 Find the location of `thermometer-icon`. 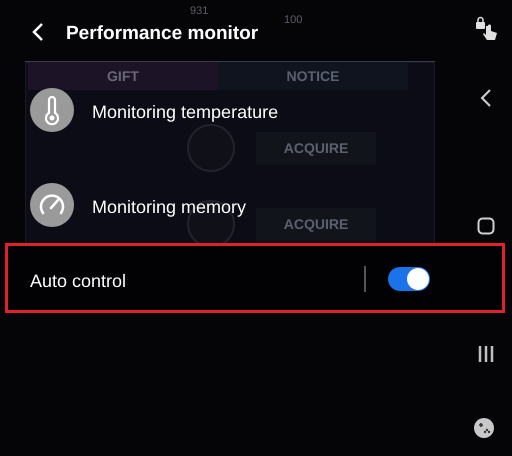

thermometer-icon is located at coordinates (52, 110).